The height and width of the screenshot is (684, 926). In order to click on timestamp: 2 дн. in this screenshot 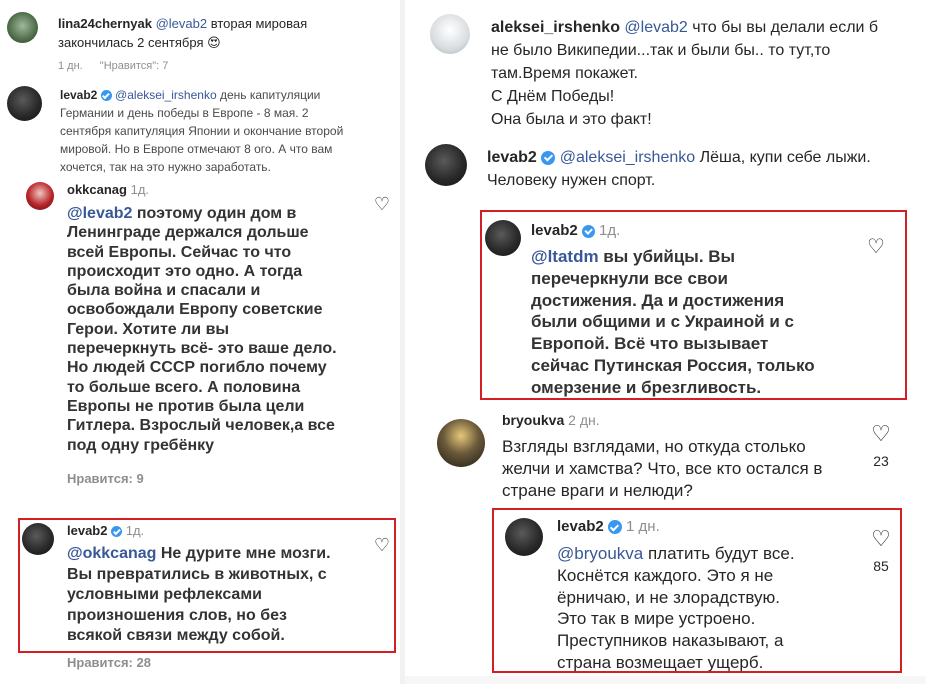, I will do `click(584, 420)`.